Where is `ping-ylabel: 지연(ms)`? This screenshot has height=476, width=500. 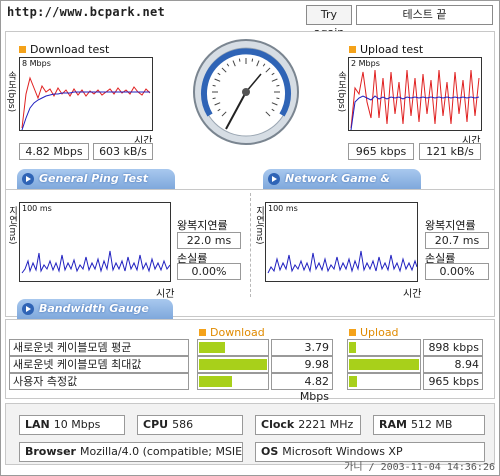
ping-ylabel: 지연(ms) is located at coordinates (12, 225).